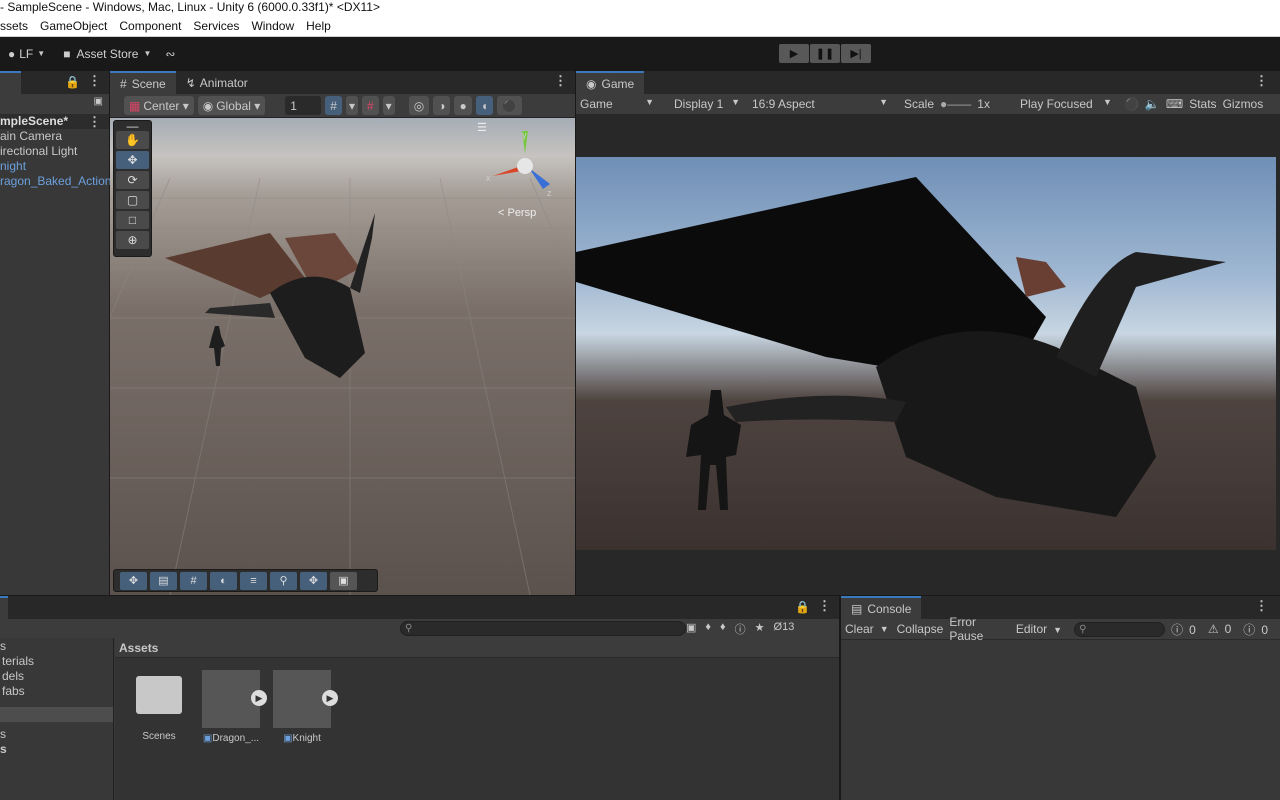 This screenshot has height=800, width=1280. I want to click on grid-icon: #, so click(193, 580).